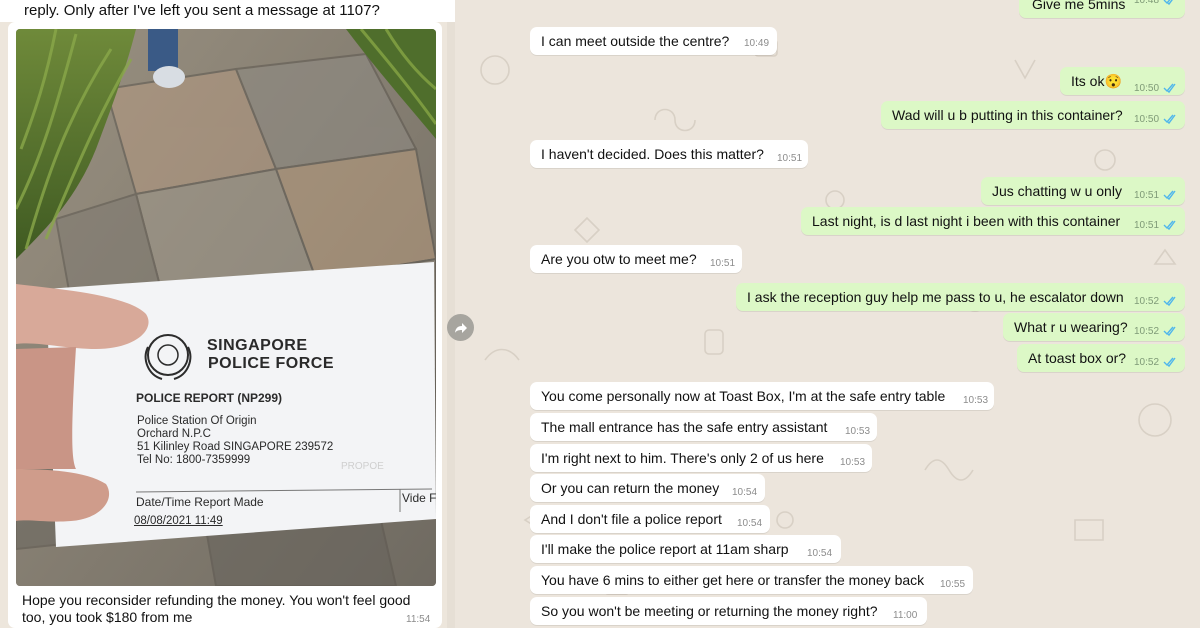  Describe the element at coordinates (619, 259) in the screenshot. I see `message-text: Are you otw to meet me?` at that location.